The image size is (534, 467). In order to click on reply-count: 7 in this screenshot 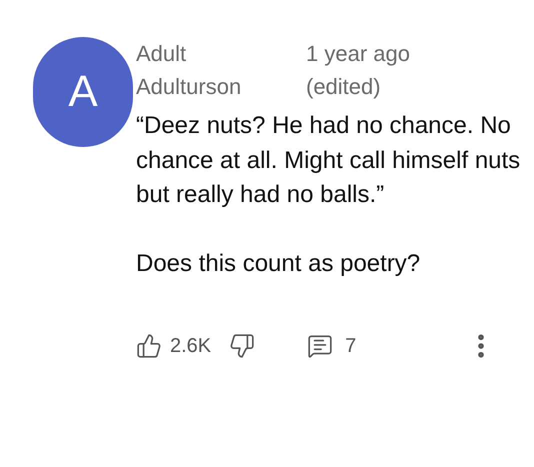, I will do `click(350, 346)`.